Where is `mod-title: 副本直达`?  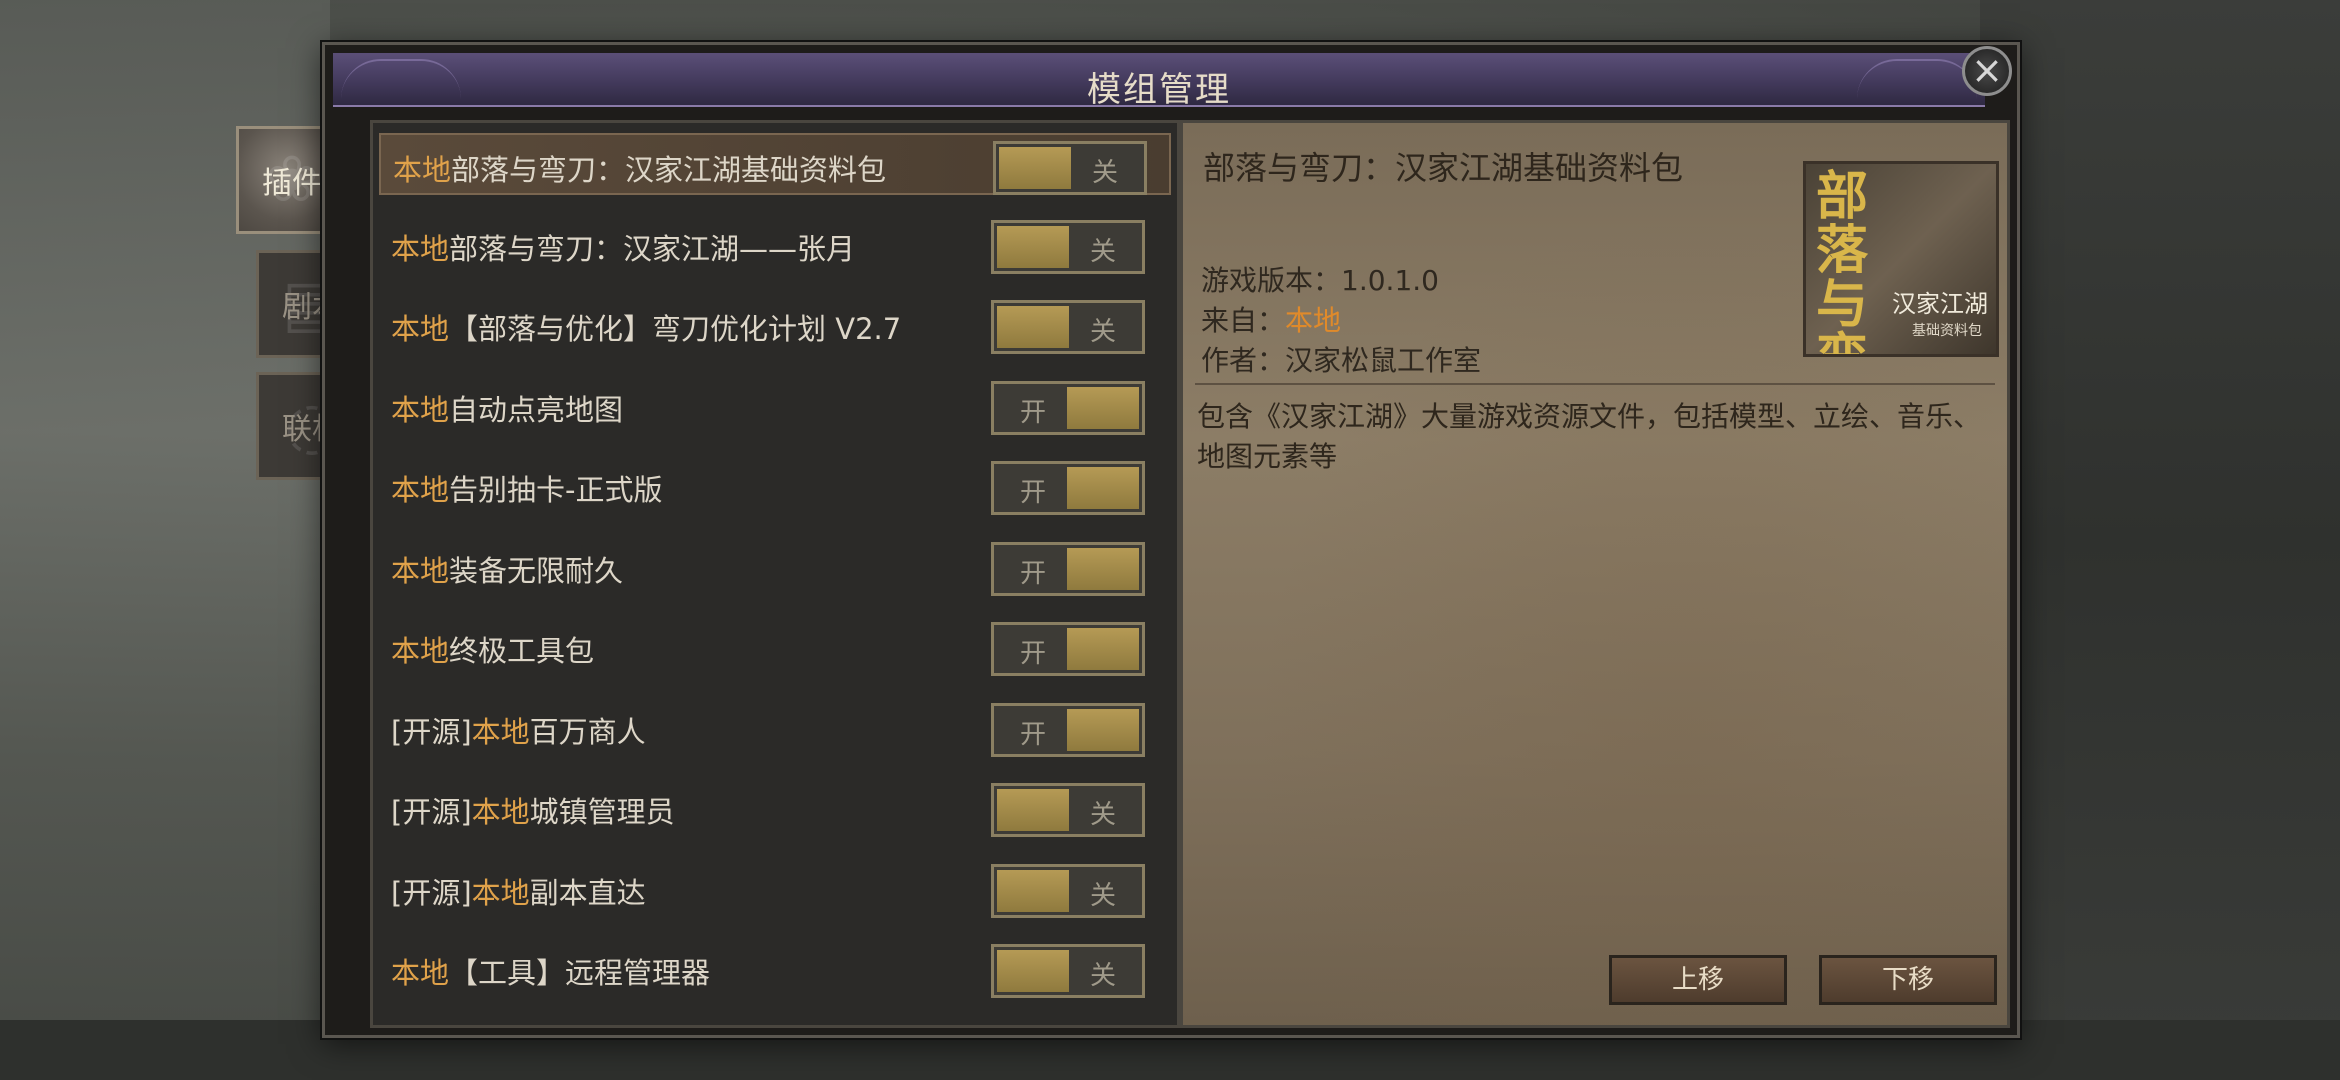
mod-title: 副本直达 is located at coordinates (587, 892).